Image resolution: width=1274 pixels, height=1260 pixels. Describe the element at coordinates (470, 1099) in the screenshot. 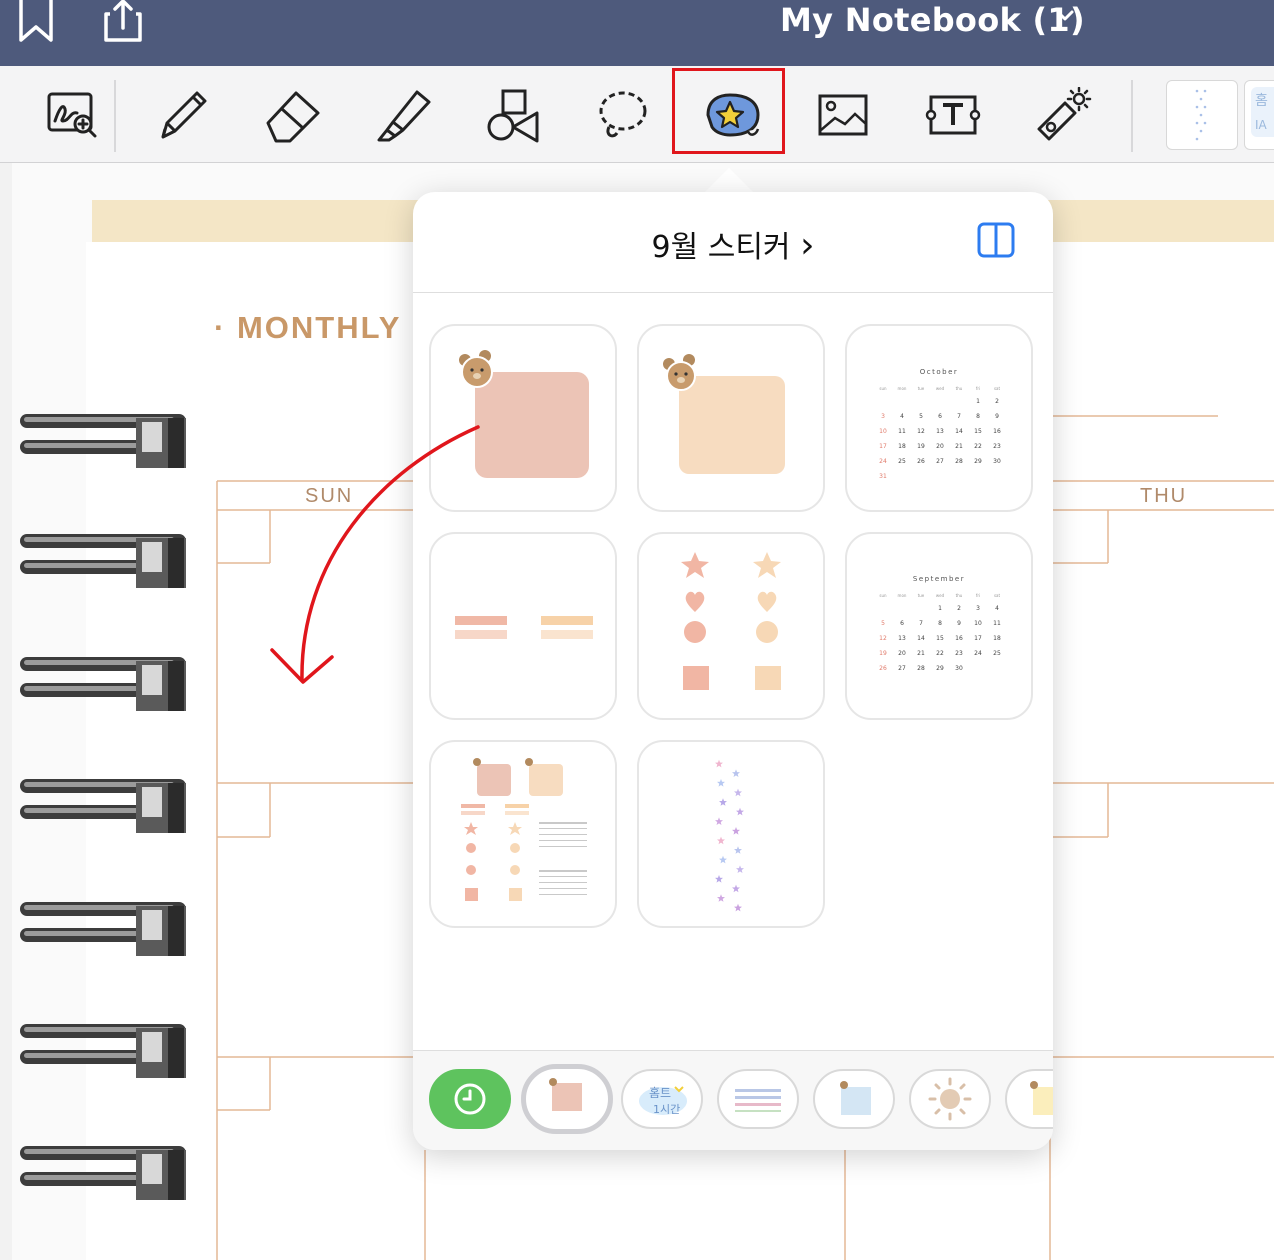

I see `recent-stickers-tab` at that location.